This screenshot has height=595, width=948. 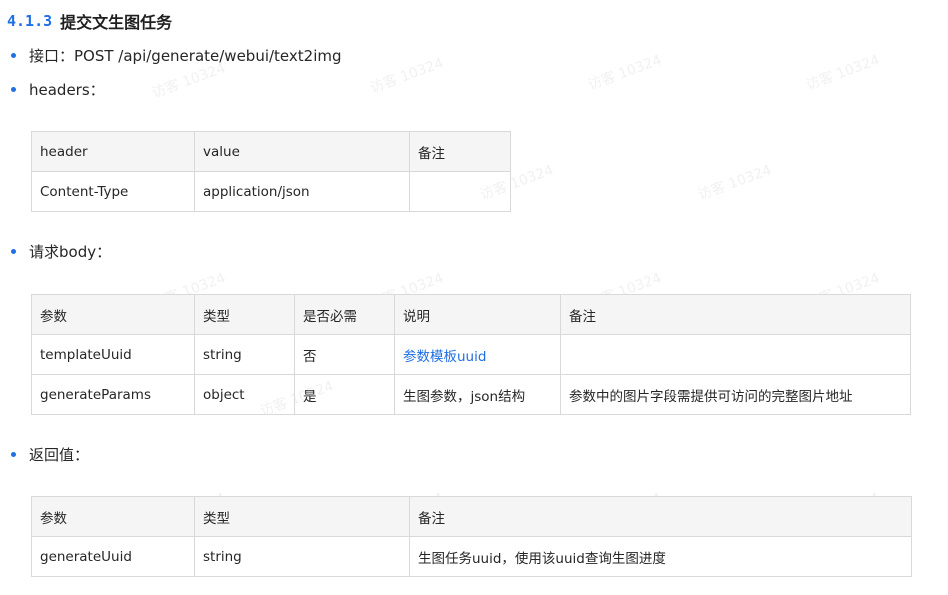 I want to click on table-cell: Content-Type, so click(x=113, y=191).